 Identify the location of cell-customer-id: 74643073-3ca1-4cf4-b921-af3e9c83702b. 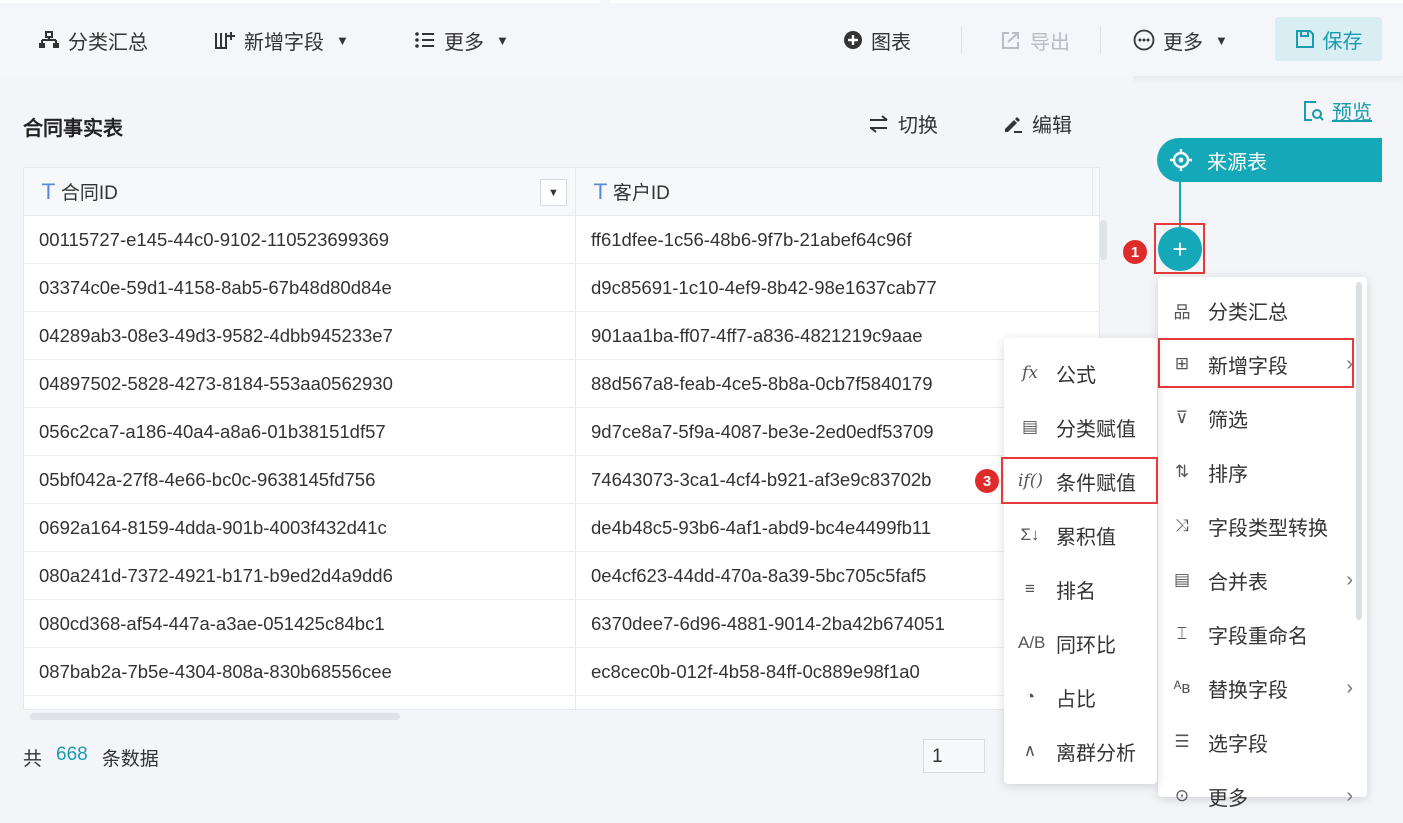
(761, 479).